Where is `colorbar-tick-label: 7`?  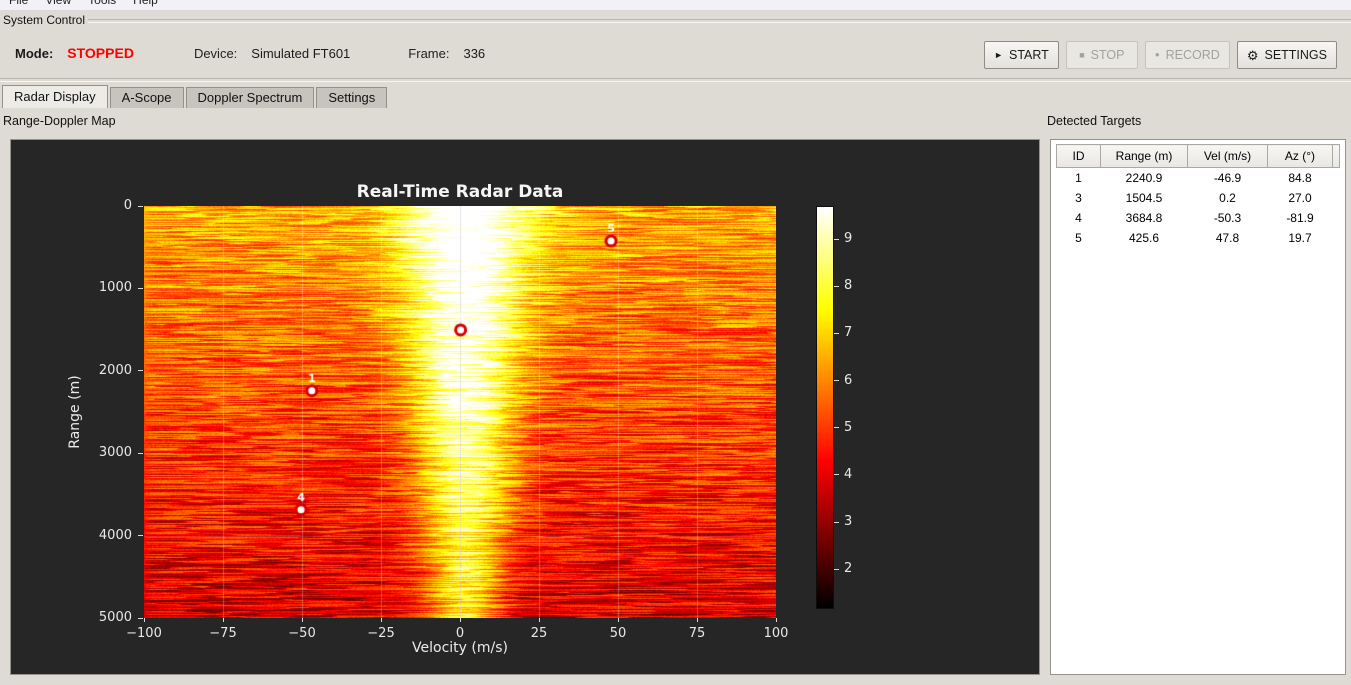 colorbar-tick-label: 7 is located at coordinates (848, 333).